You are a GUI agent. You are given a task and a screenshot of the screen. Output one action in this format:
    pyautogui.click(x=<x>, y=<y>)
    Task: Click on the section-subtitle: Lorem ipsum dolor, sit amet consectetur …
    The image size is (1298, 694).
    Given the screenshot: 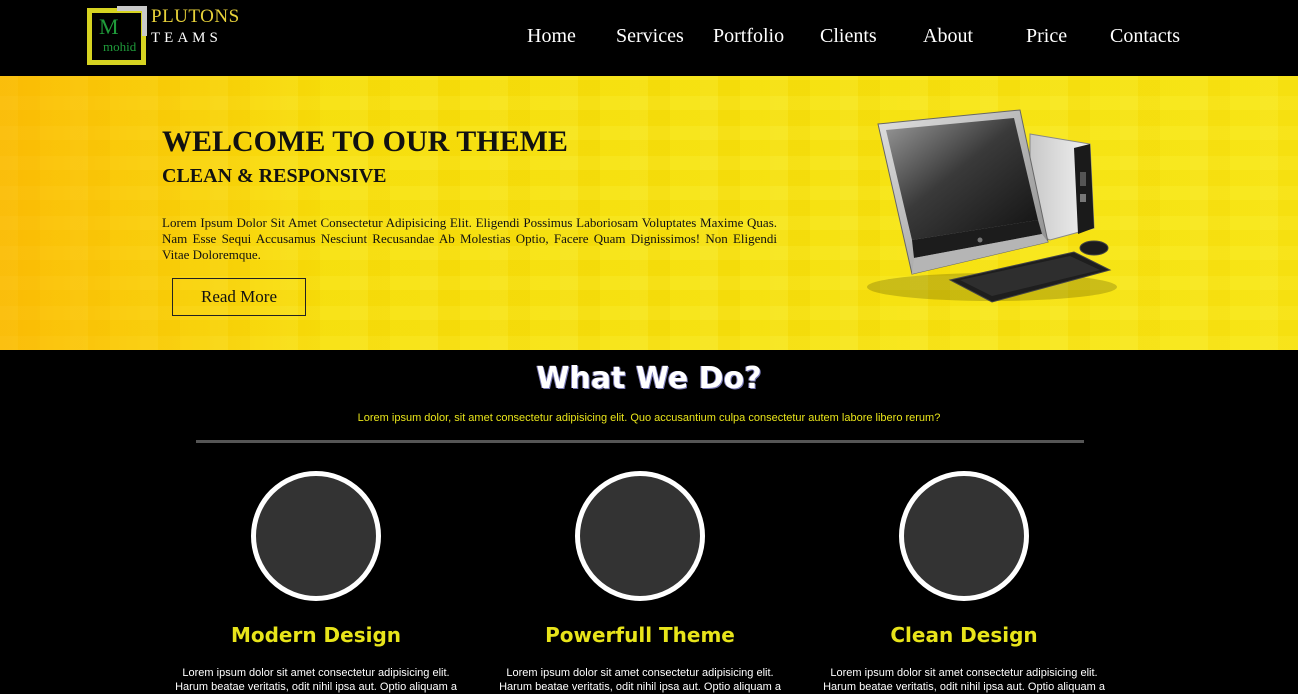 What is the action you would take?
    pyautogui.click(x=649, y=418)
    